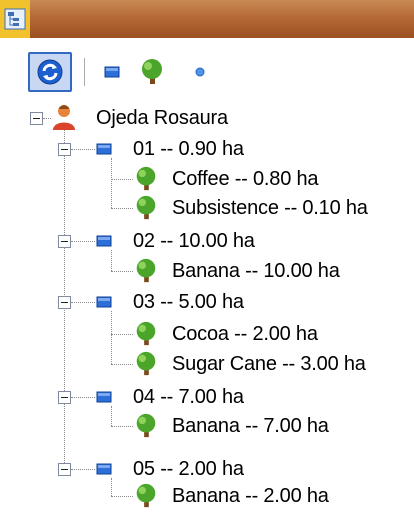 This screenshot has width=414, height=513. I want to click on crop-button, so click(152, 72).